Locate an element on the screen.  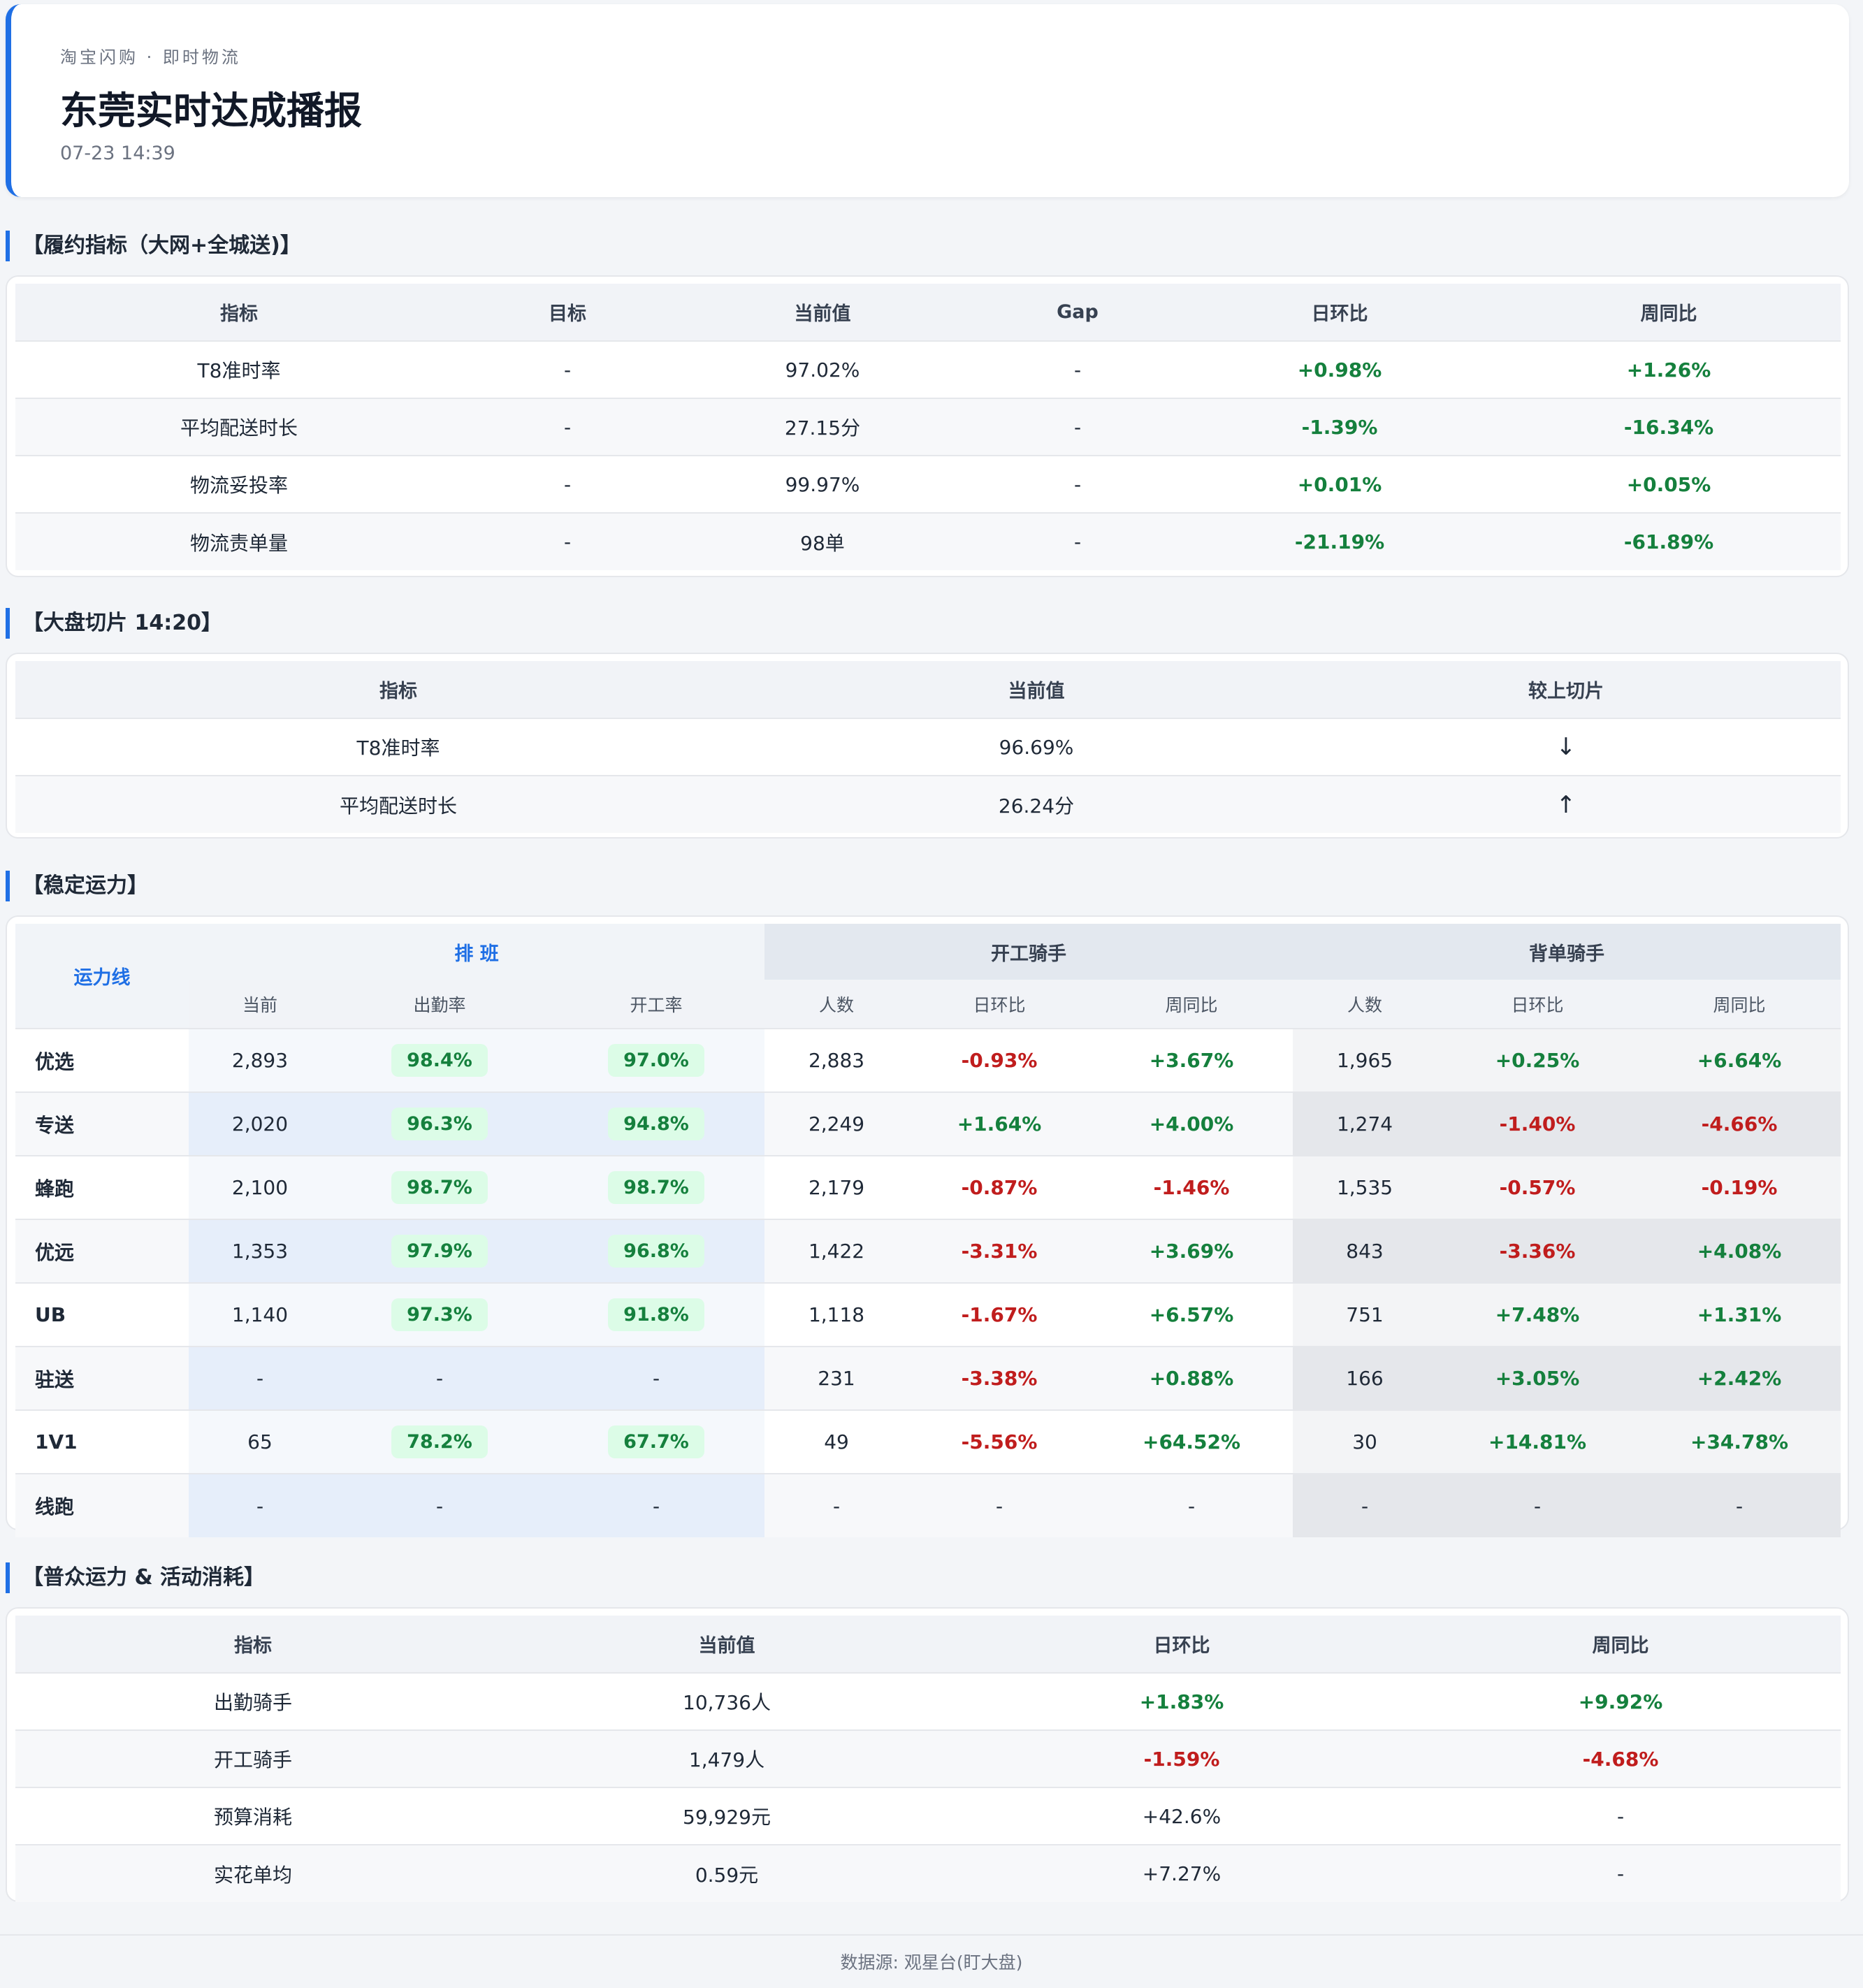
metric-value: 96.69% is located at coordinates (1036, 747).